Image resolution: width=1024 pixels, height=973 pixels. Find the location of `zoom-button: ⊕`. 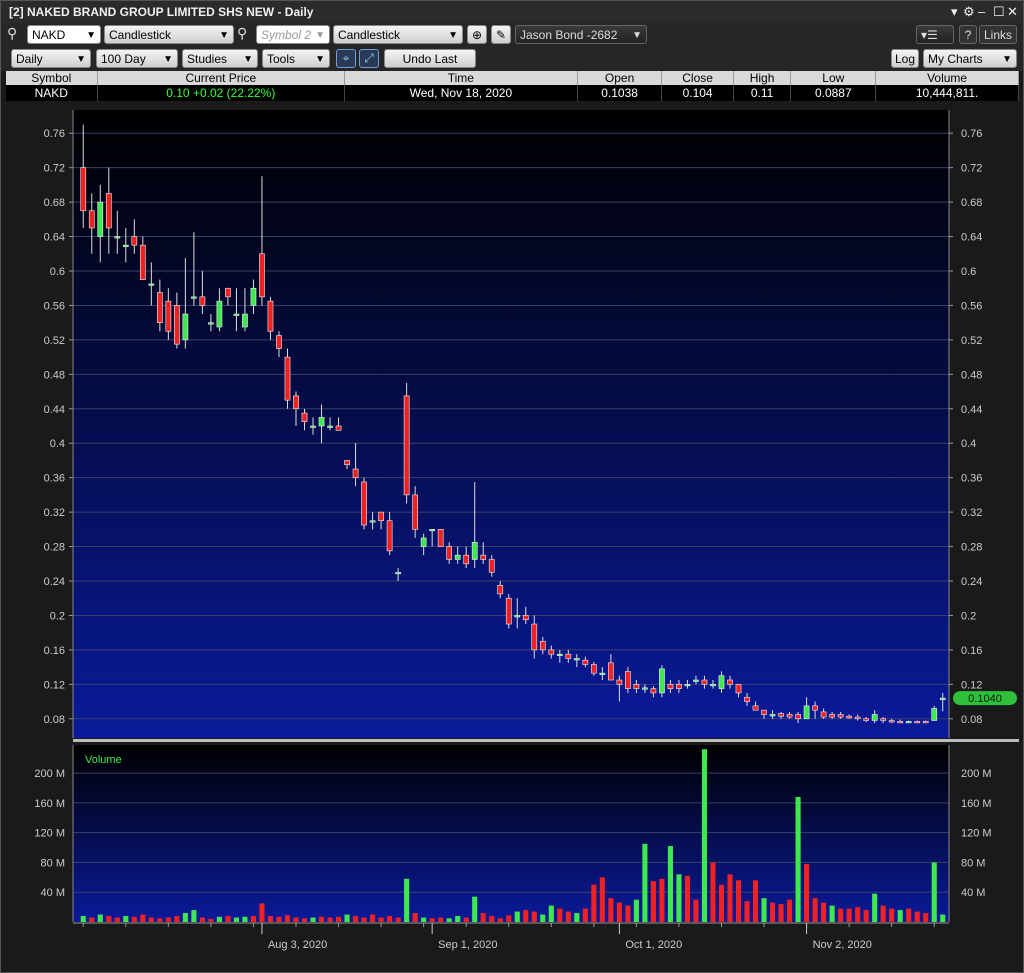

zoom-button: ⊕ is located at coordinates (477, 34).